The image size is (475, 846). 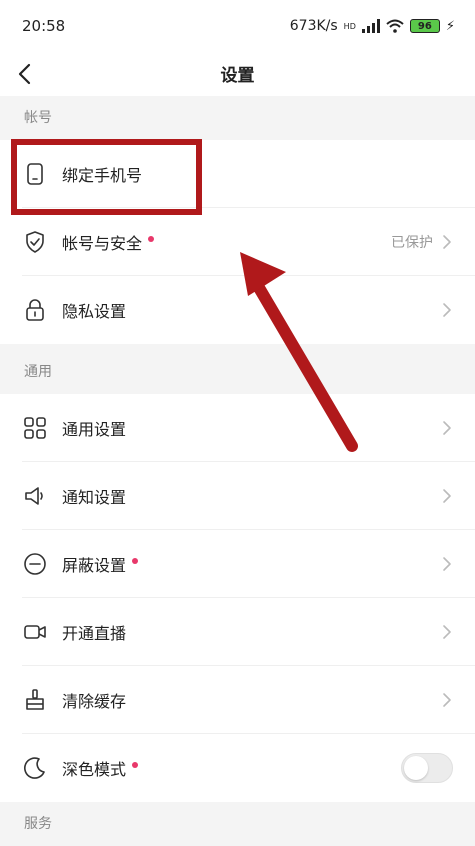 What do you see at coordinates (35, 310) in the screenshot?
I see `lock-icon` at bounding box center [35, 310].